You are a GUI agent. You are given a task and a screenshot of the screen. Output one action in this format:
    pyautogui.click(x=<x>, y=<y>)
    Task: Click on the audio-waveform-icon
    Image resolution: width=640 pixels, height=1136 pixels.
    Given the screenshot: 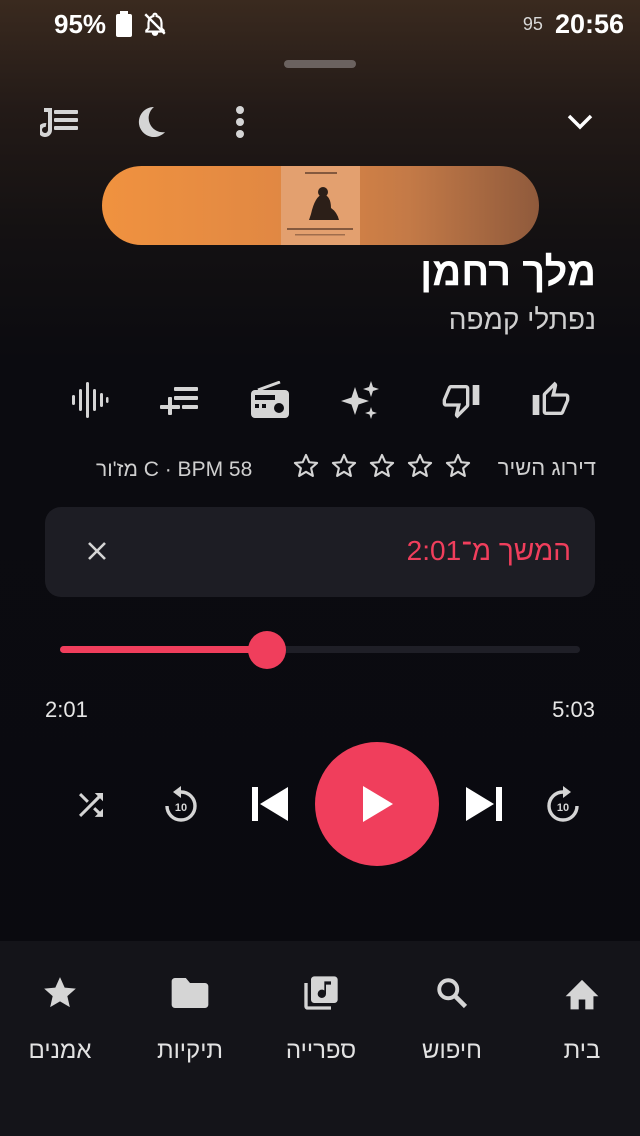 What is the action you would take?
    pyautogui.click(x=90, y=400)
    